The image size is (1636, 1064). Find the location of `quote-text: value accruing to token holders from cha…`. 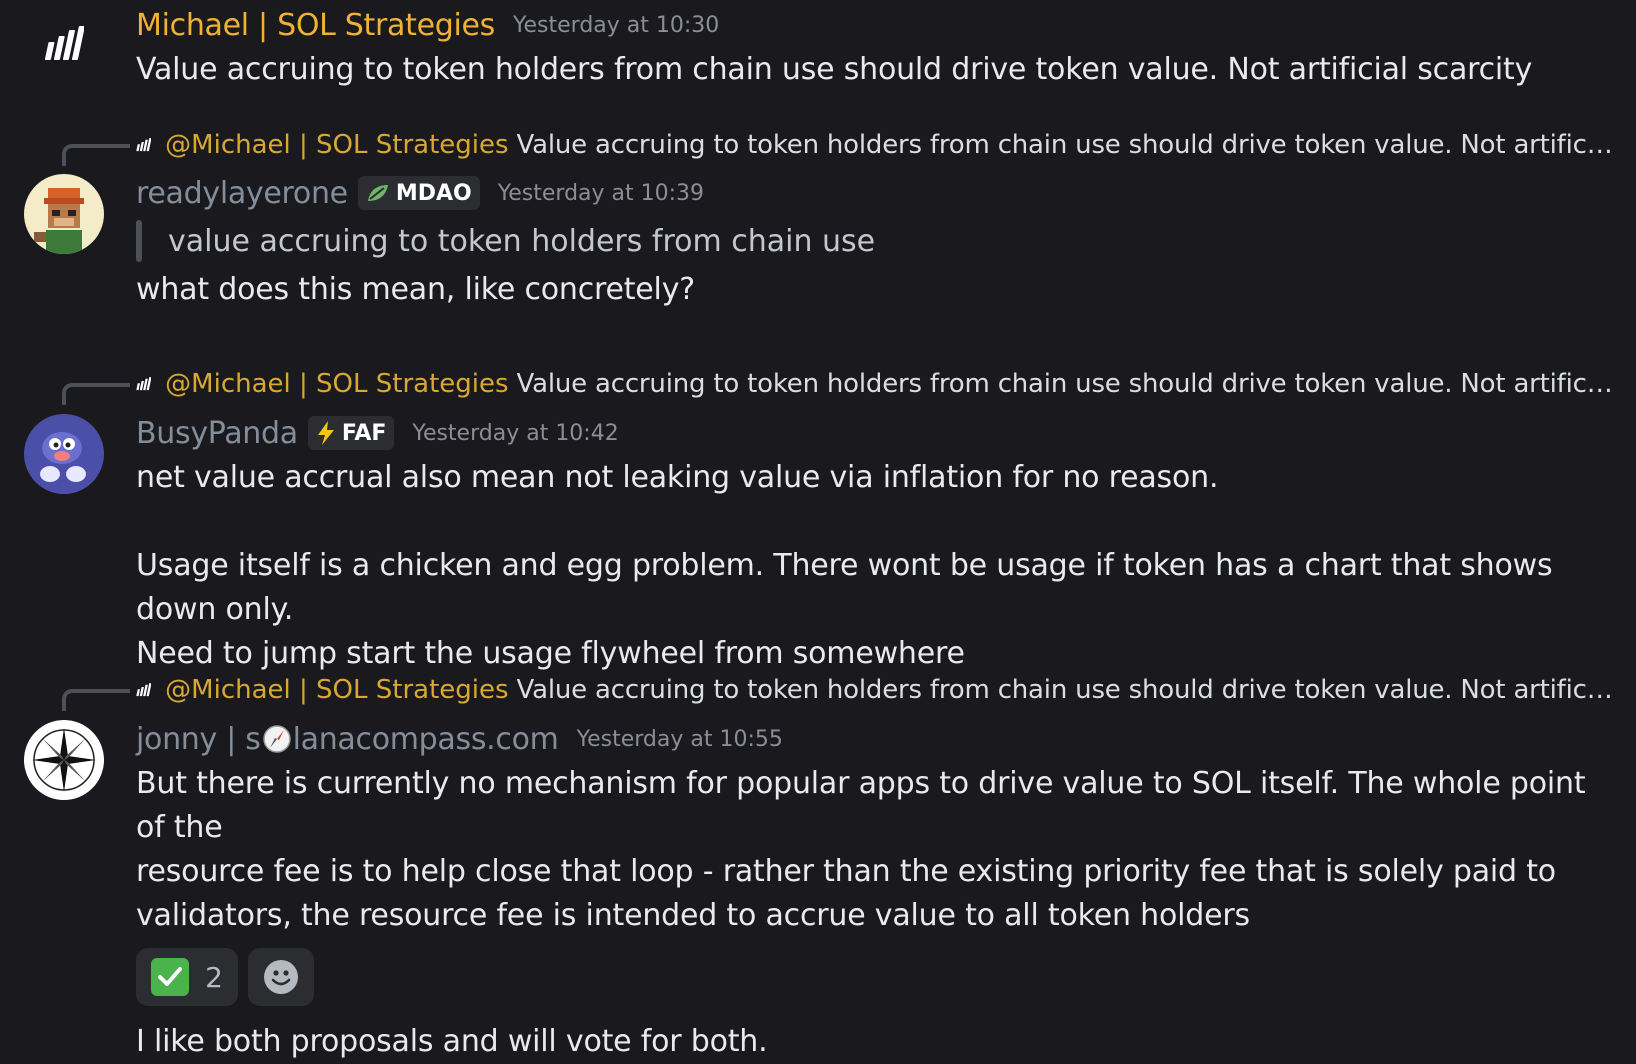

quote-text: value accruing to token holders from cha… is located at coordinates (522, 241).